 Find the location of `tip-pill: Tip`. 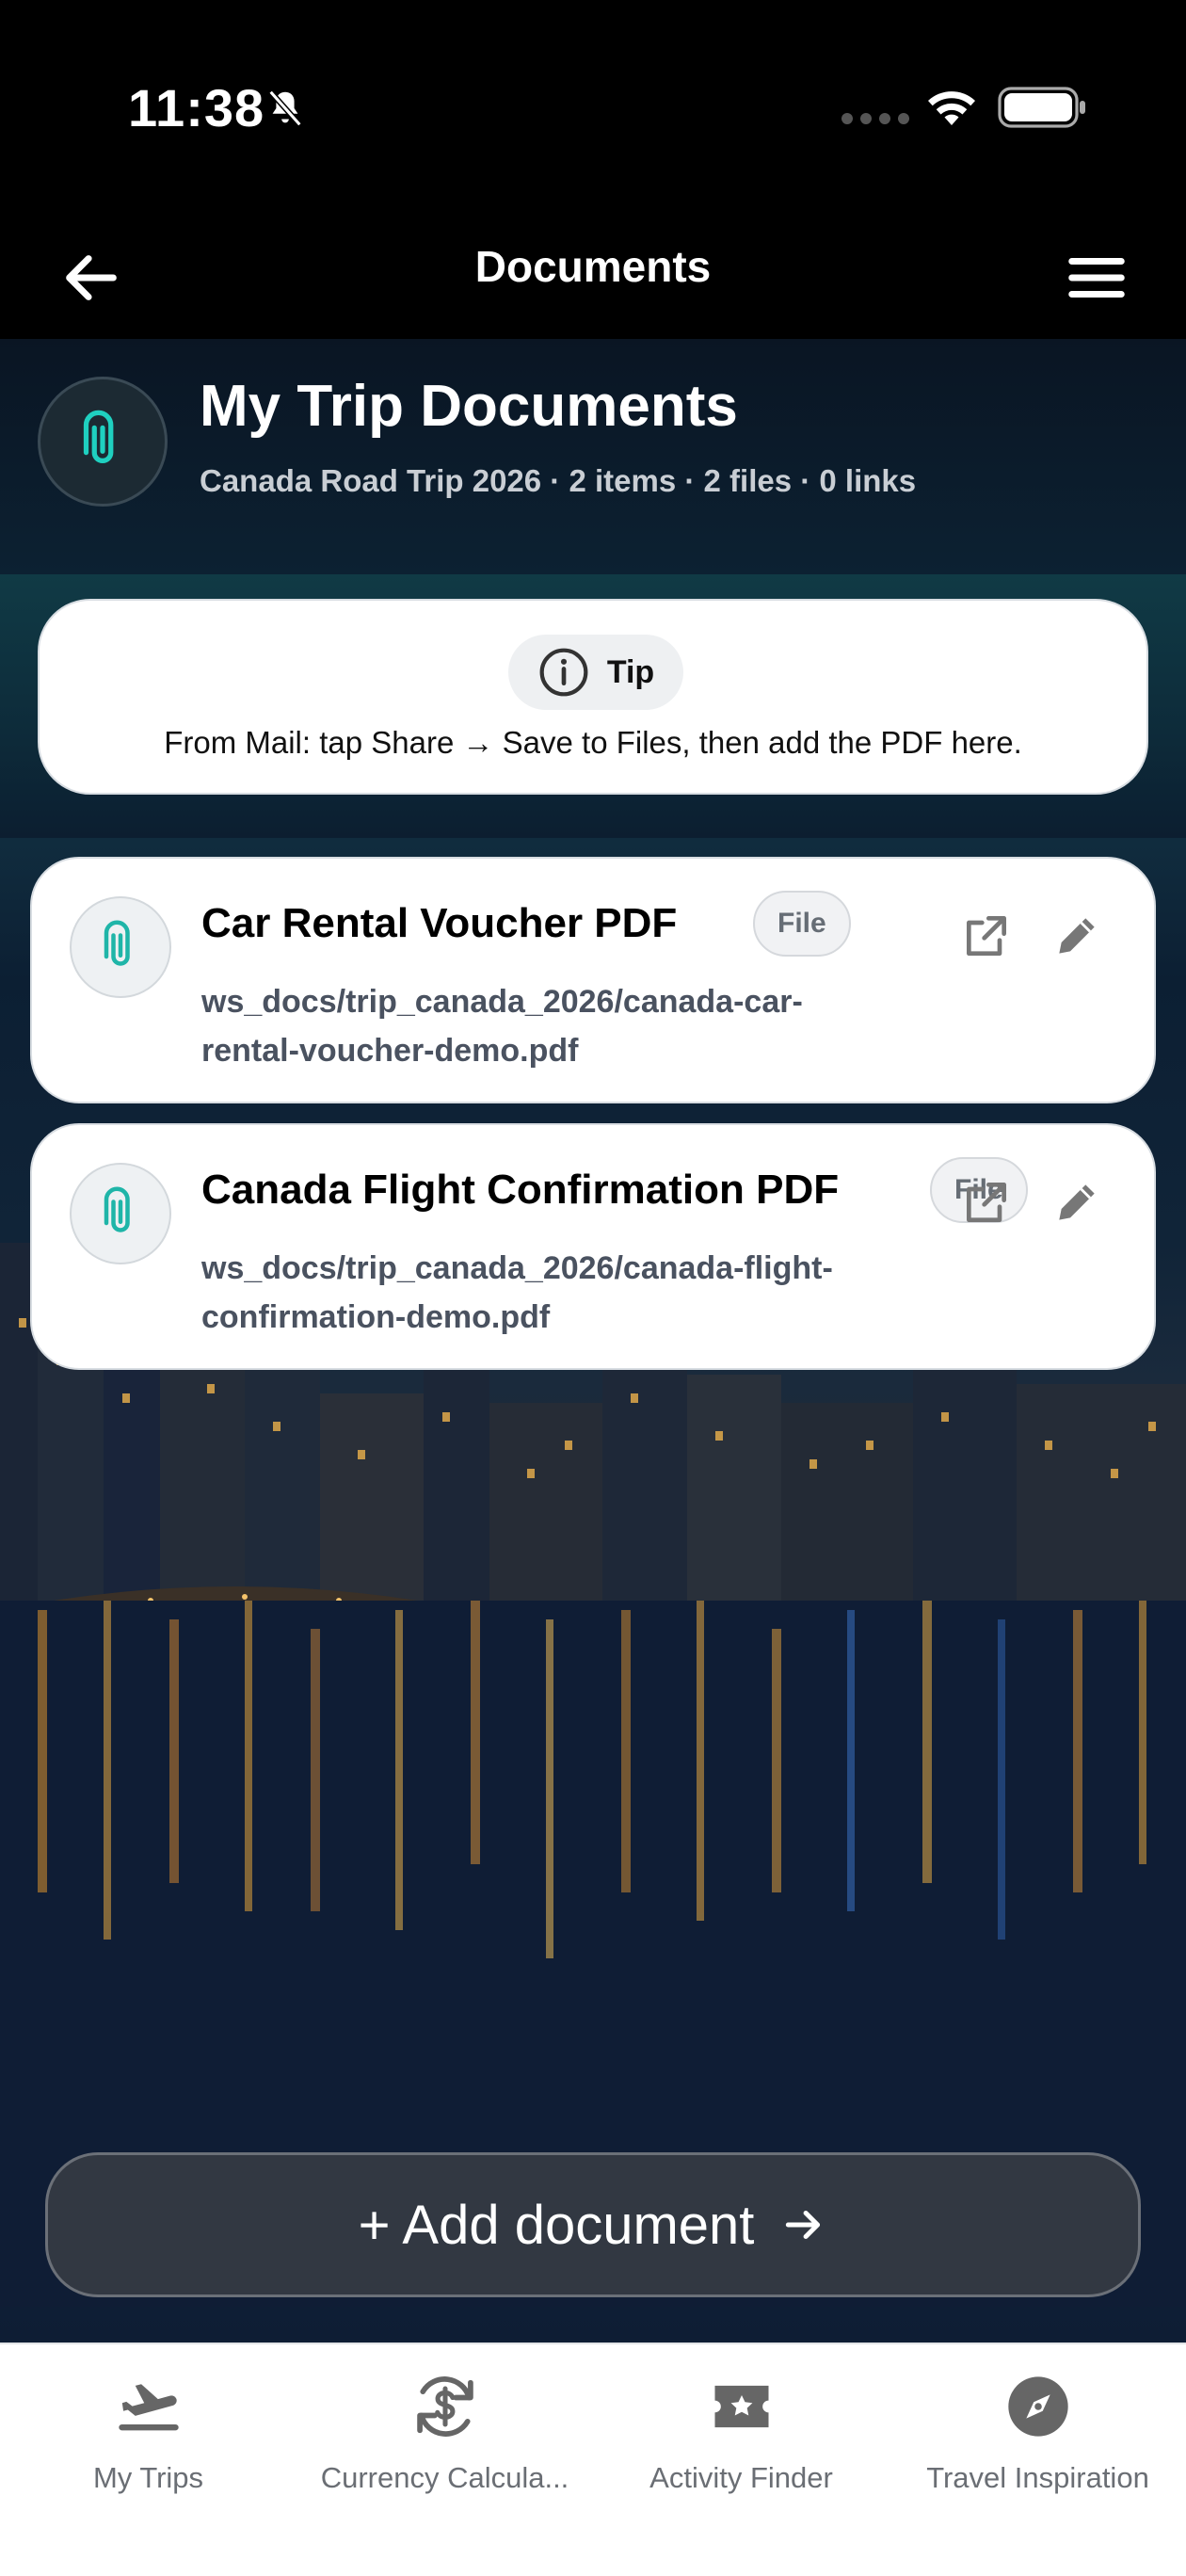

tip-pill: Tip is located at coordinates (595, 672).